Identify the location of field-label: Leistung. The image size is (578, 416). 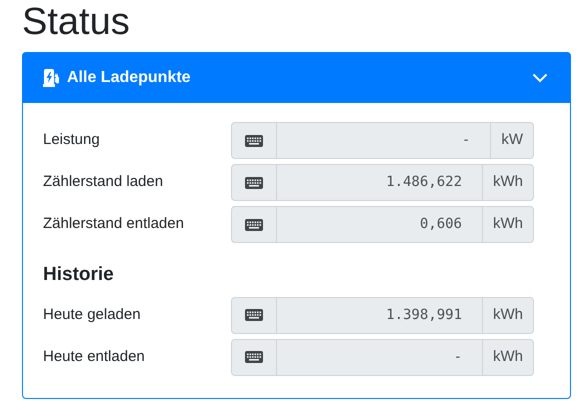
(72, 140).